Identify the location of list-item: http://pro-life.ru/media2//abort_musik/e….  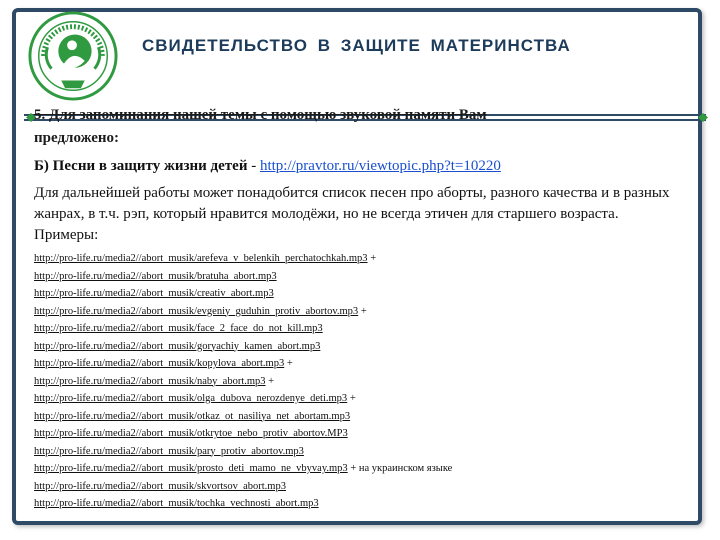
(354, 312).